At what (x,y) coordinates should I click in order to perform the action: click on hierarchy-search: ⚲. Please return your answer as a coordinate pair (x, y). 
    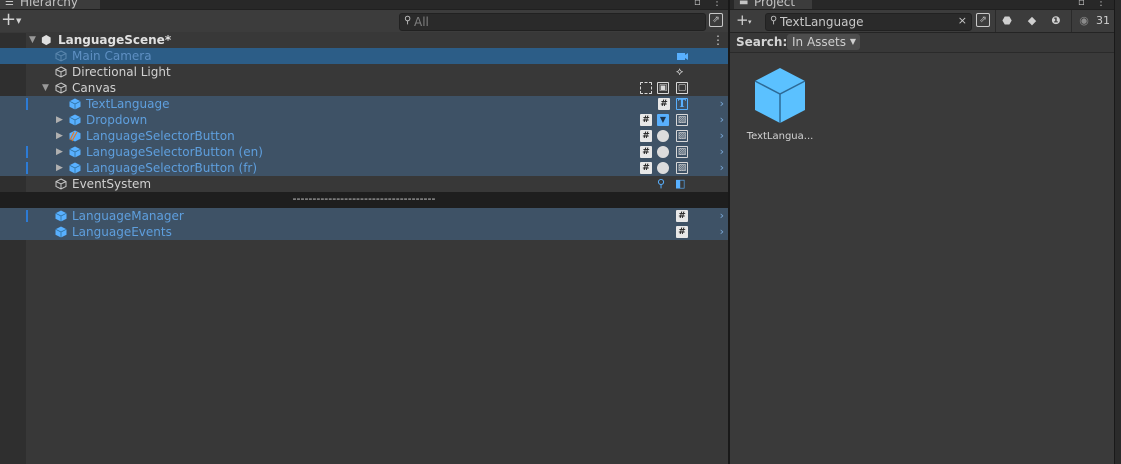
    Looking at the image, I should click on (552, 22).